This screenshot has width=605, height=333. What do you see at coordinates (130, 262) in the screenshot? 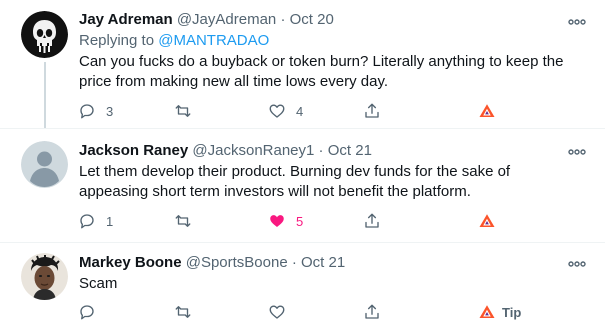
I see `display-name: Markey Boone` at bounding box center [130, 262].